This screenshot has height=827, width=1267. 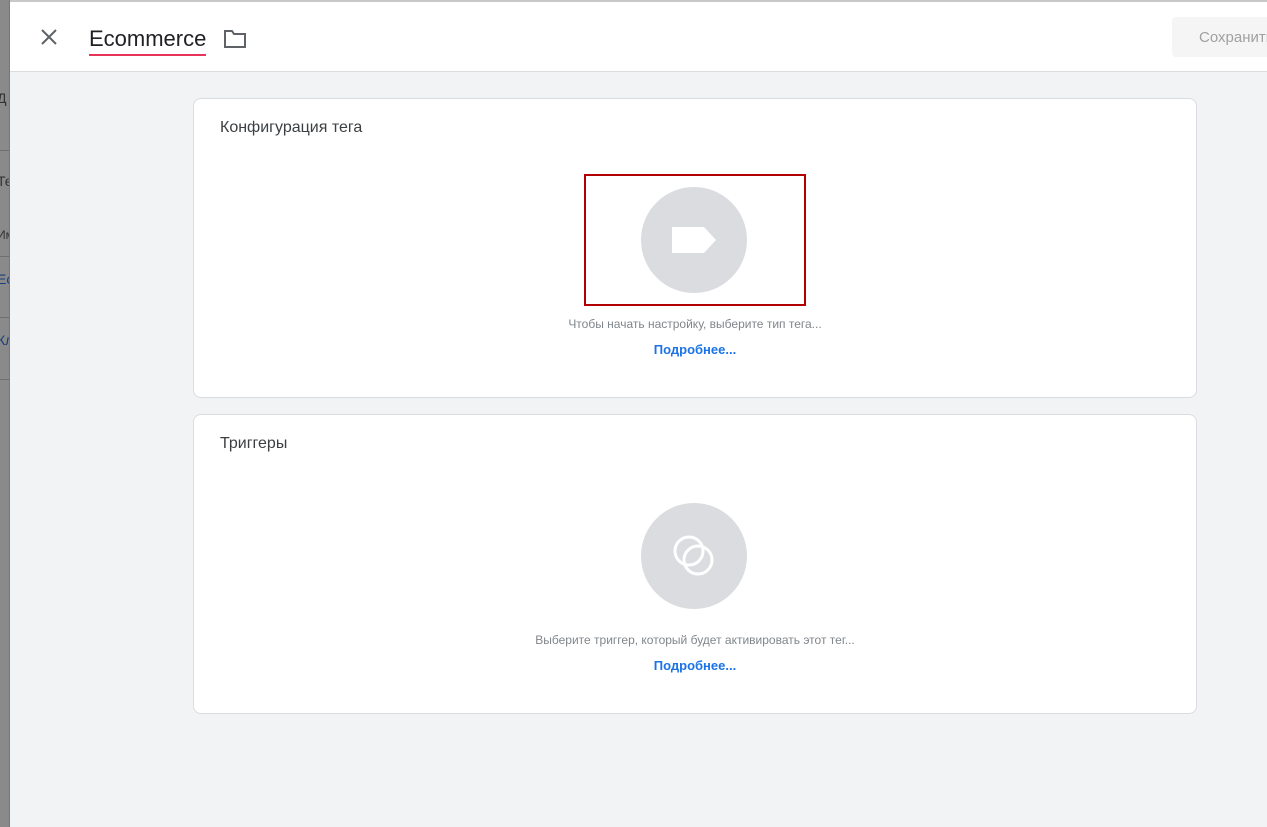 What do you see at coordinates (4, 279) in the screenshot?
I see `bg-fragment: Ec` at bounding box center [4, 279].